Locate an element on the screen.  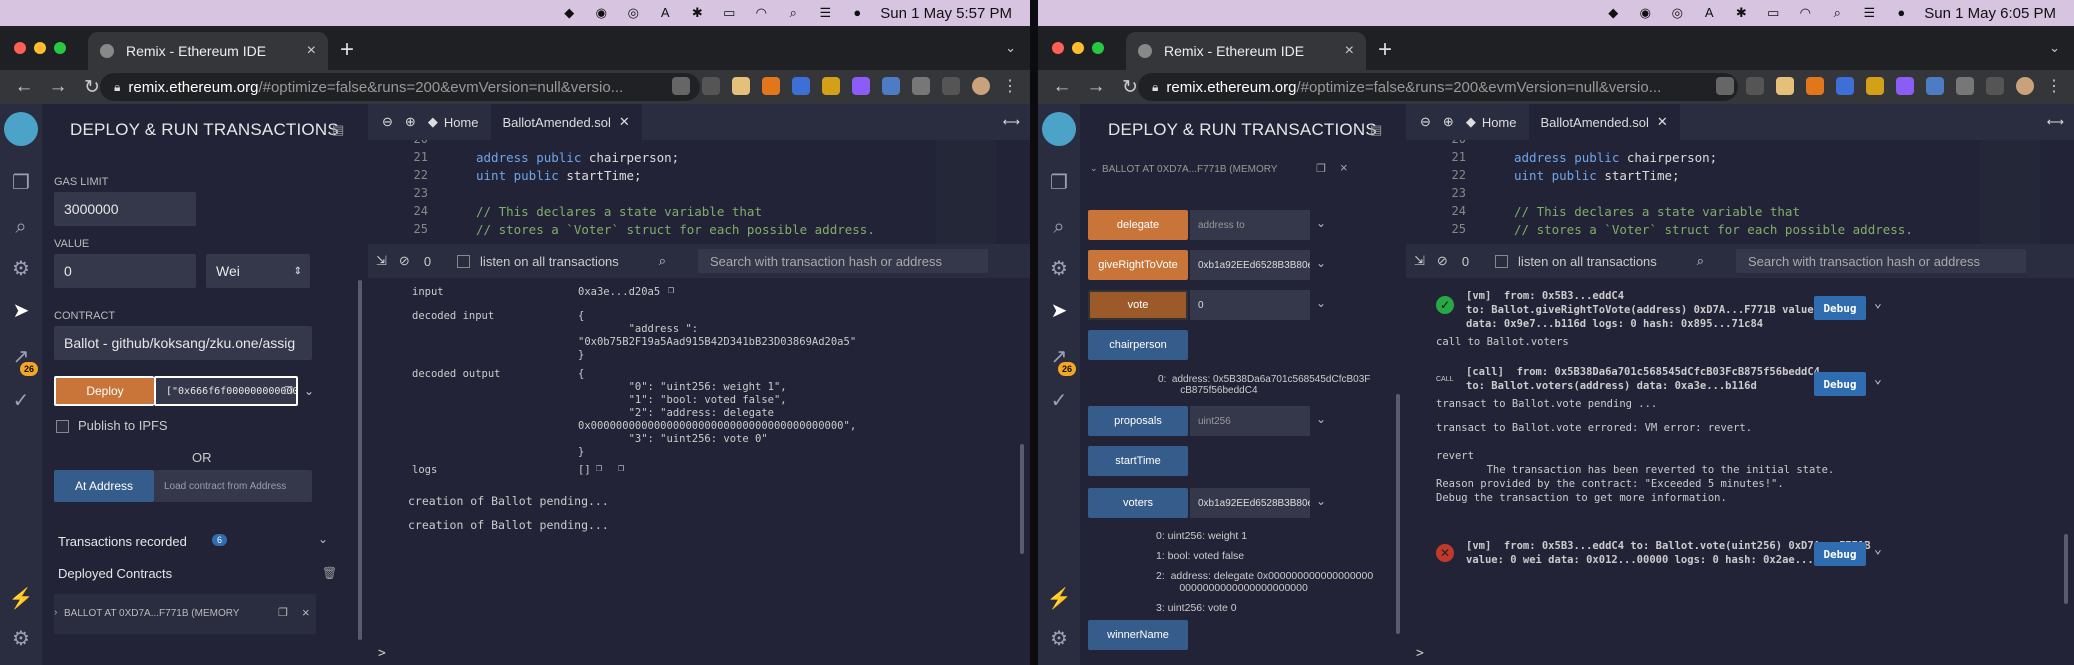
reload-icon: ↻ is located at coordinates (1130, 87).